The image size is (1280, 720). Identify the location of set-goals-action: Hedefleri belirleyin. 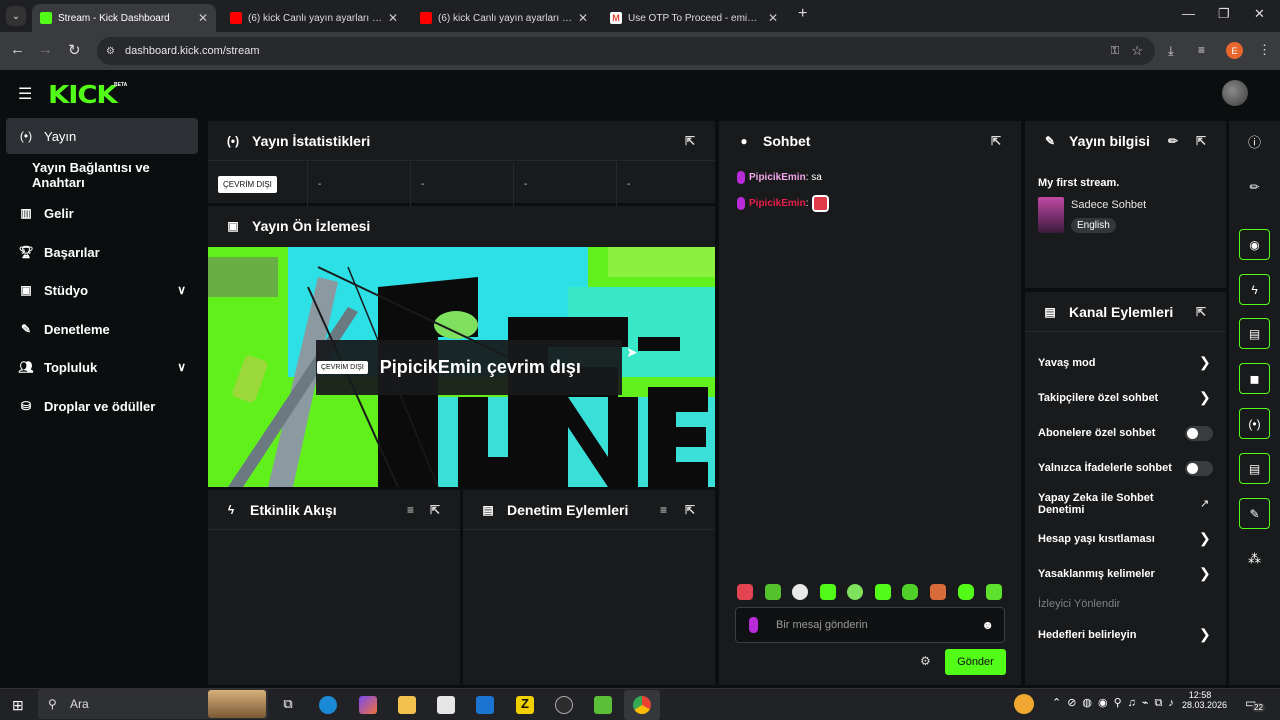
(1087, 635).